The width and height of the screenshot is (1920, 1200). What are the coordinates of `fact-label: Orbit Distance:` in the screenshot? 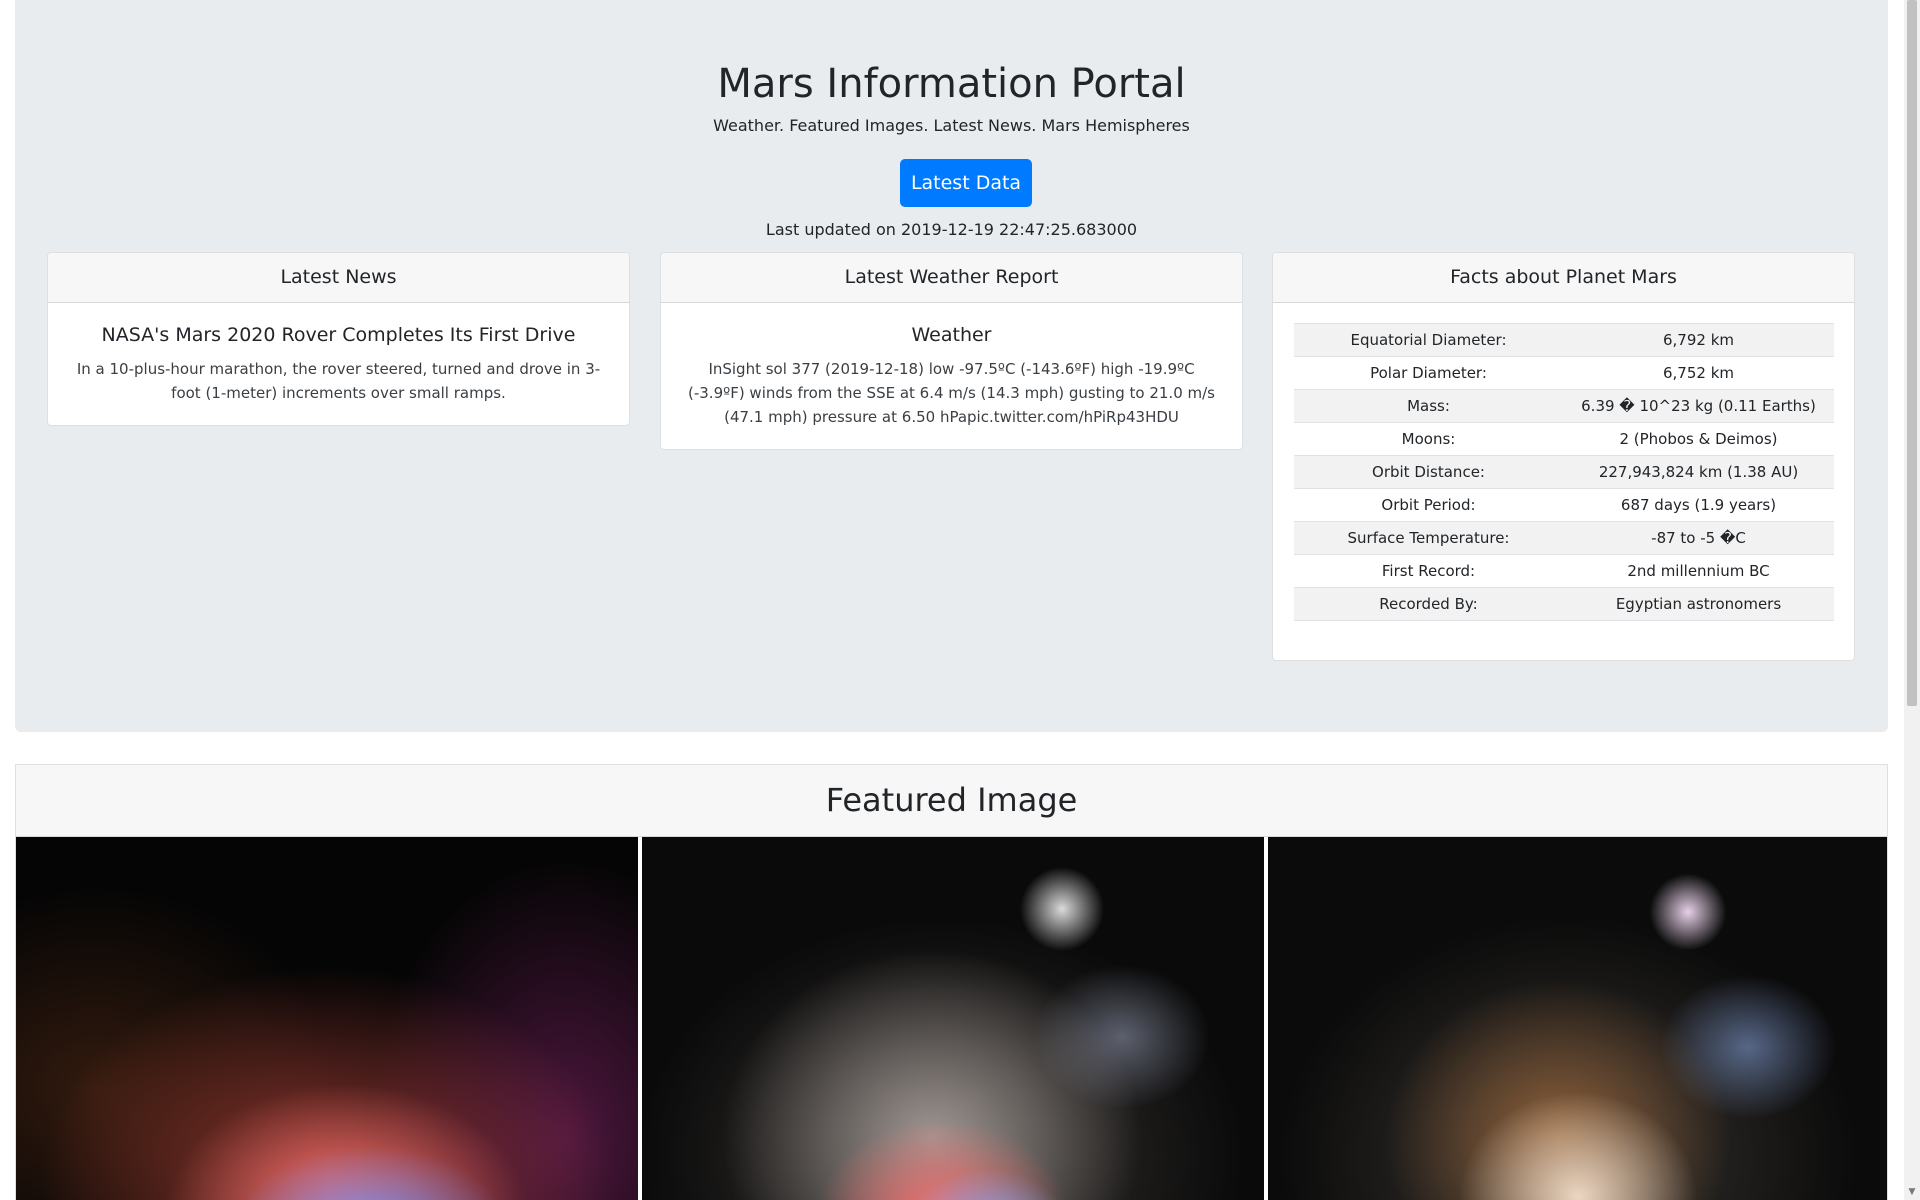 It's located at (1428, 472).